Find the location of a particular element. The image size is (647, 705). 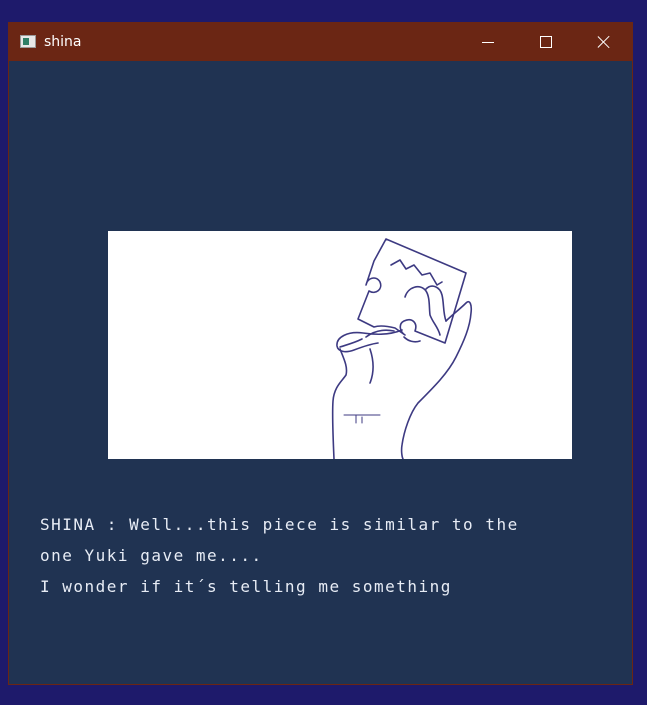

dialogue-line: I wonder if it´s telling me something is located at coordinates (246, 586).